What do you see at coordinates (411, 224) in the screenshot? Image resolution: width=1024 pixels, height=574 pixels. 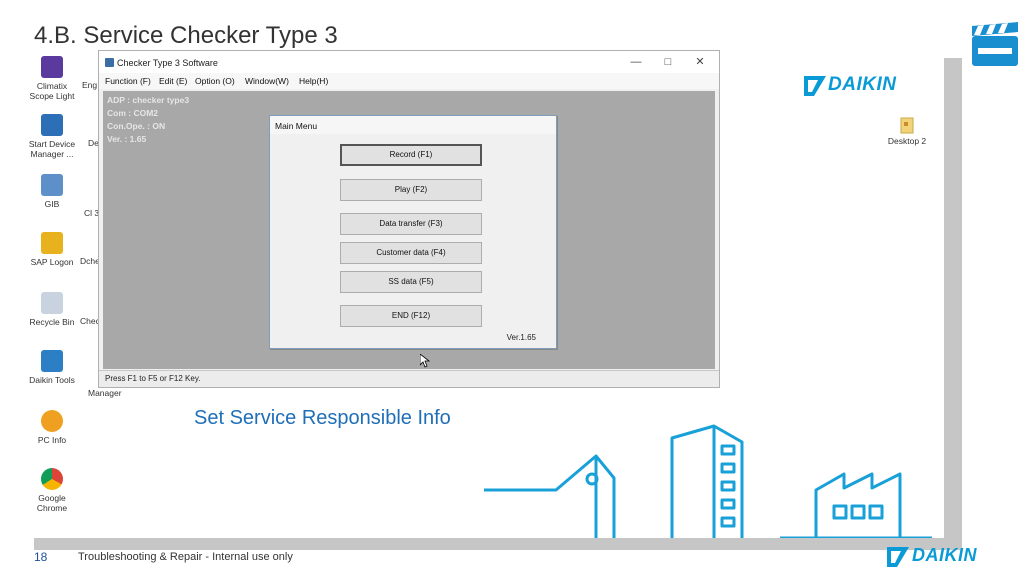 I see `data-transfer-button: Data transfer (F3)` at bounding box center [411, 224].